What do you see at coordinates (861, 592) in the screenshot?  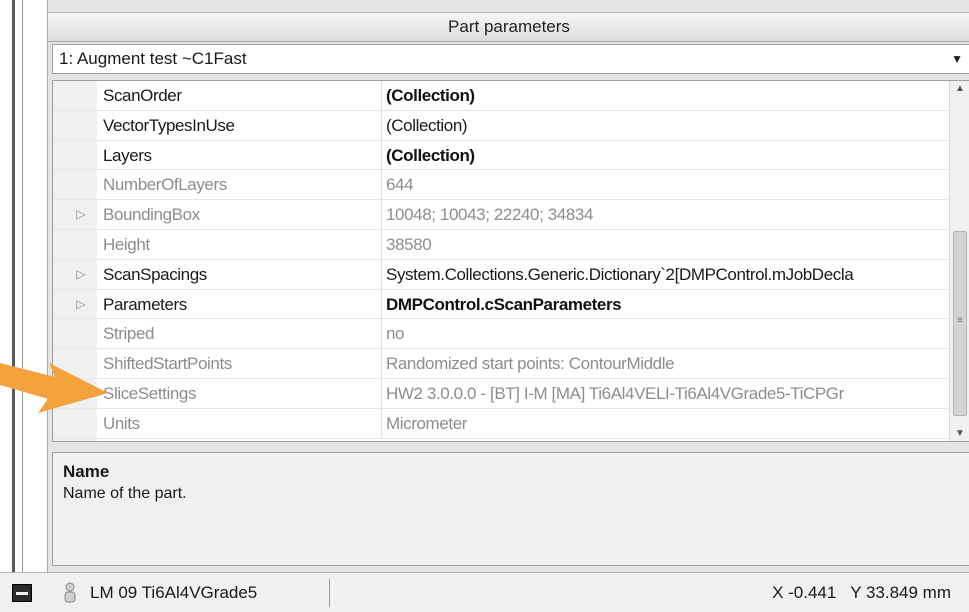 I see `cursor-coordinates: X -0.441 Y 33.849 mm` at bounding box center [861, 592].